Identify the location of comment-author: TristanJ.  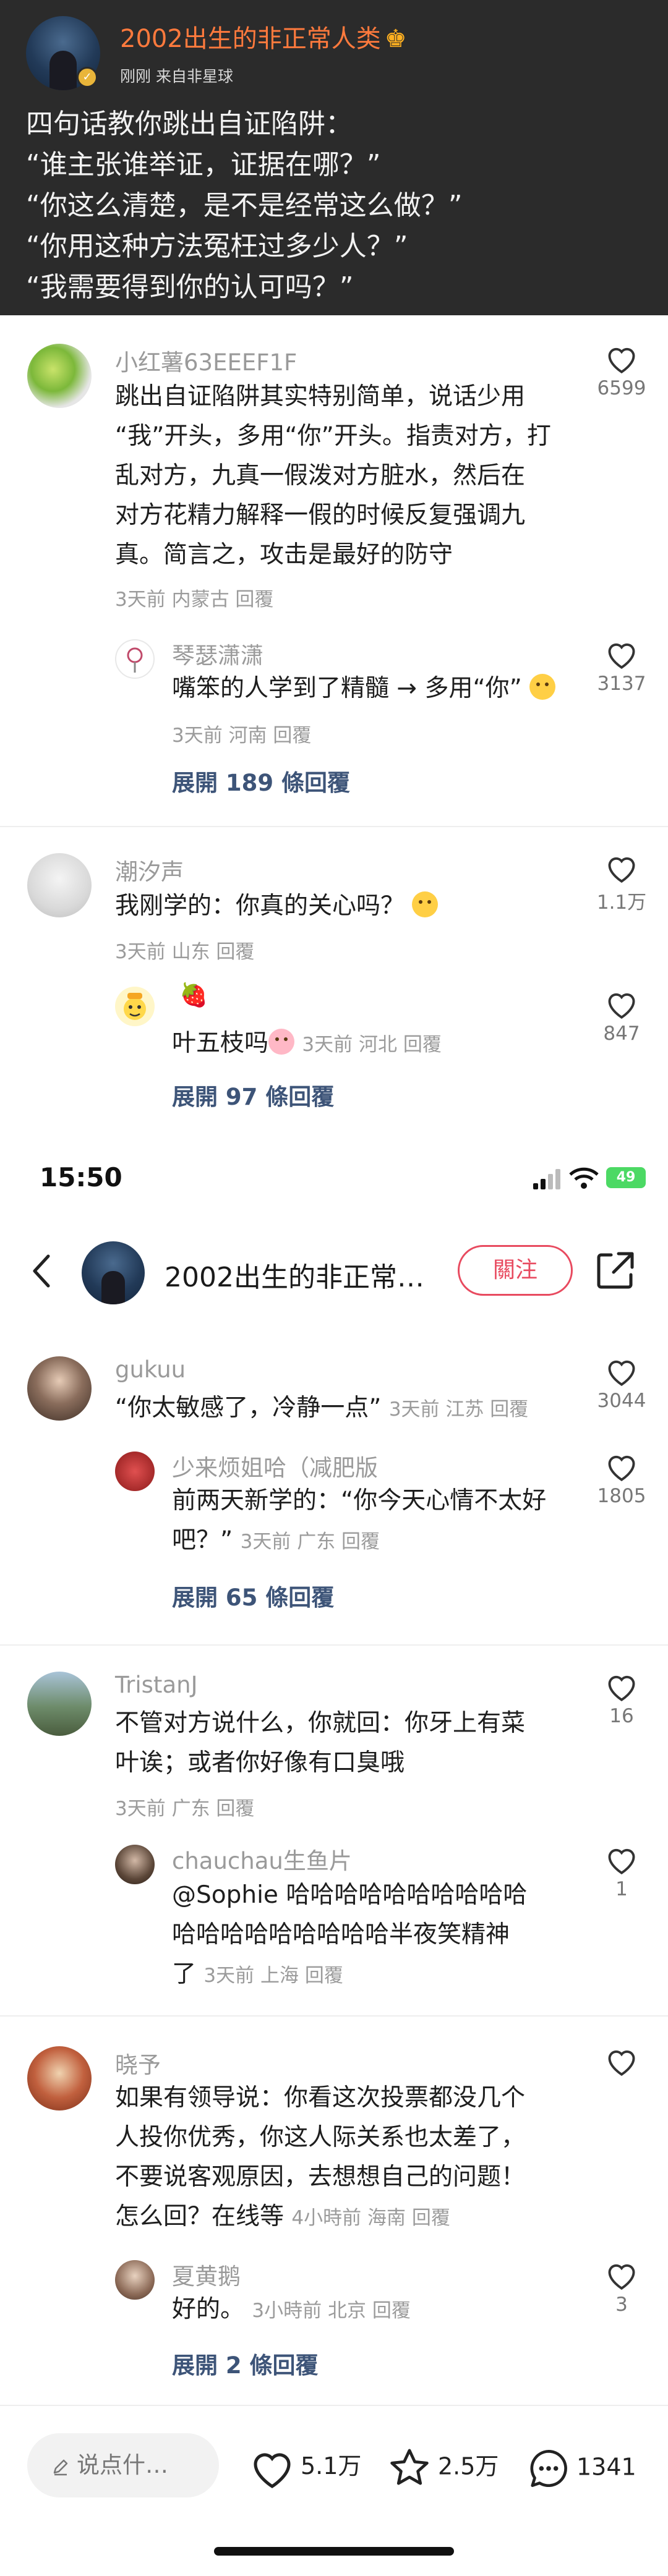
(156, 1685).